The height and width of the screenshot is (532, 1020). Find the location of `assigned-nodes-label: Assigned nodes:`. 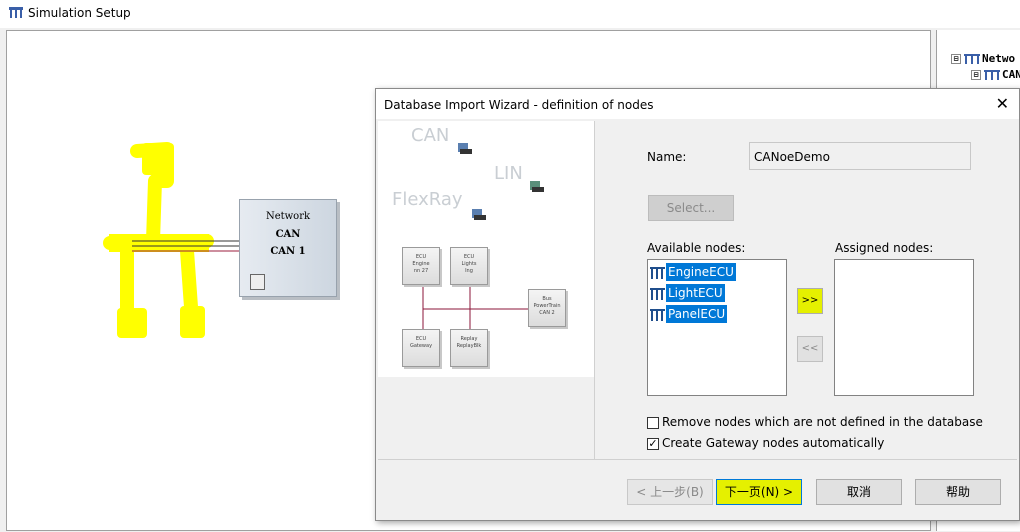

assigned-nodes-label: Assigned nodes: is located at coordinates (884, 248).